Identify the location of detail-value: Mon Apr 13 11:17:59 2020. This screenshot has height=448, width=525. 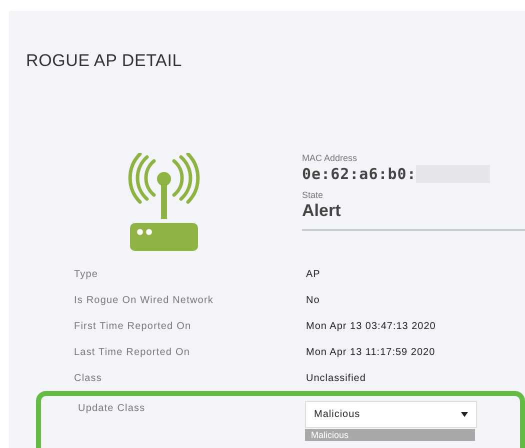
(371, 352).